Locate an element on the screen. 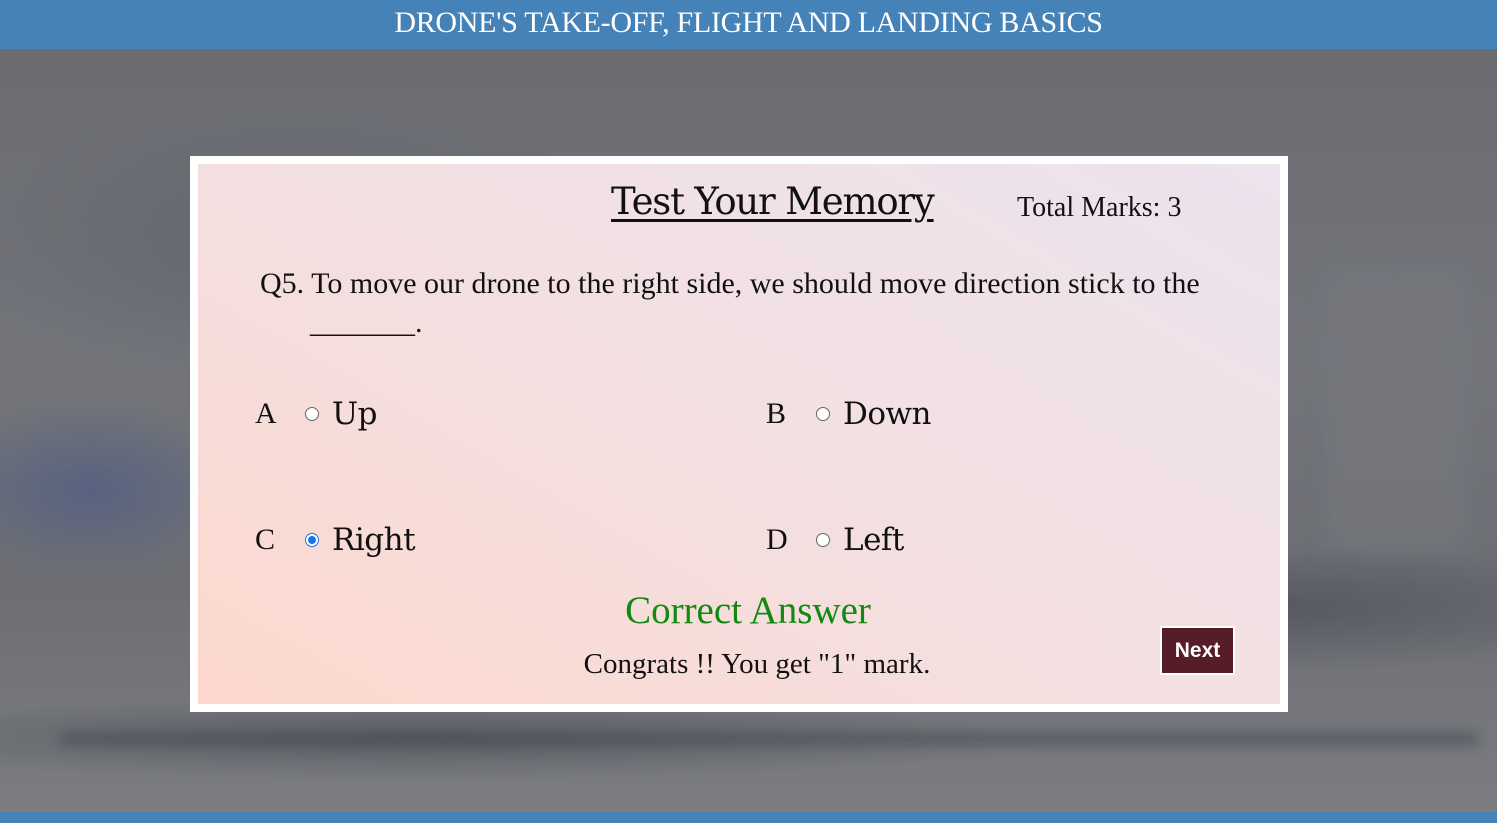 Image resolution: width=1497 pixels, height=823 pixels. page-footer-bar is located at coordinates (748, 817).